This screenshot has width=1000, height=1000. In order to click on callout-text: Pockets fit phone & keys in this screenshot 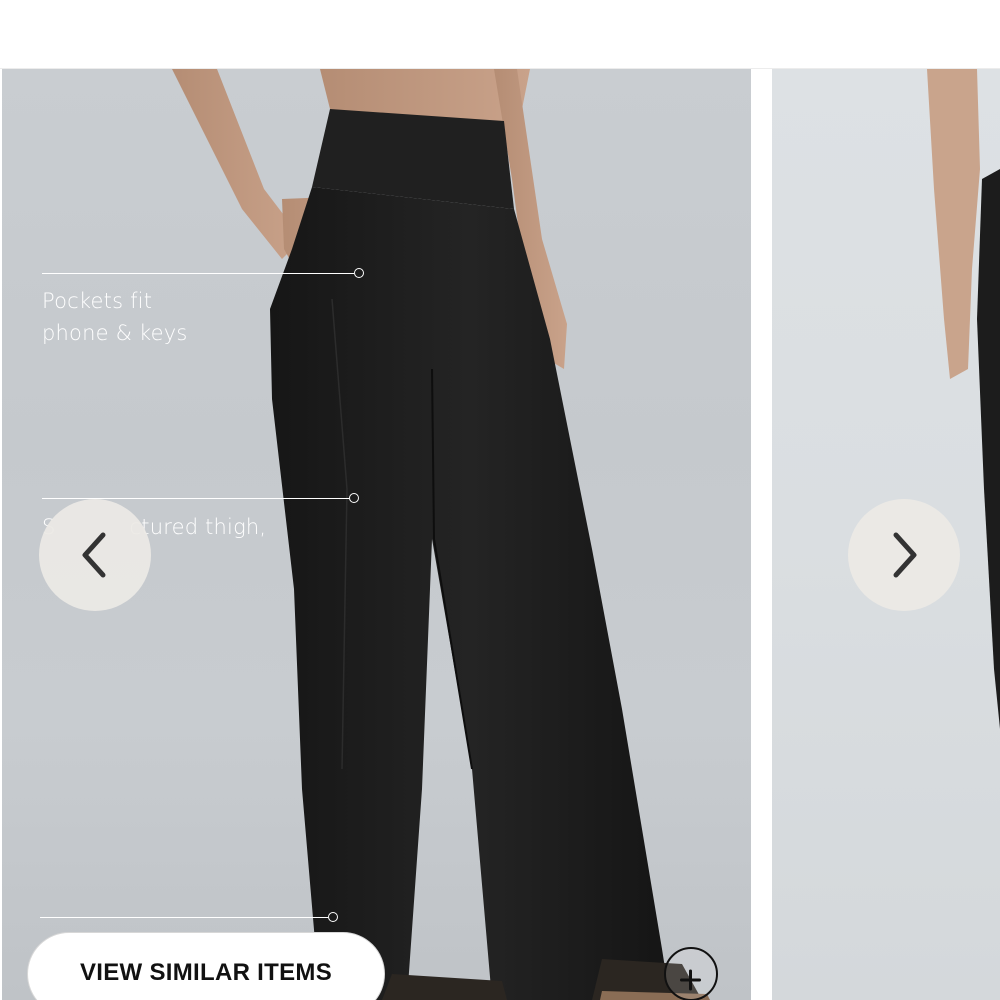, I will do `click(115, 317)`.